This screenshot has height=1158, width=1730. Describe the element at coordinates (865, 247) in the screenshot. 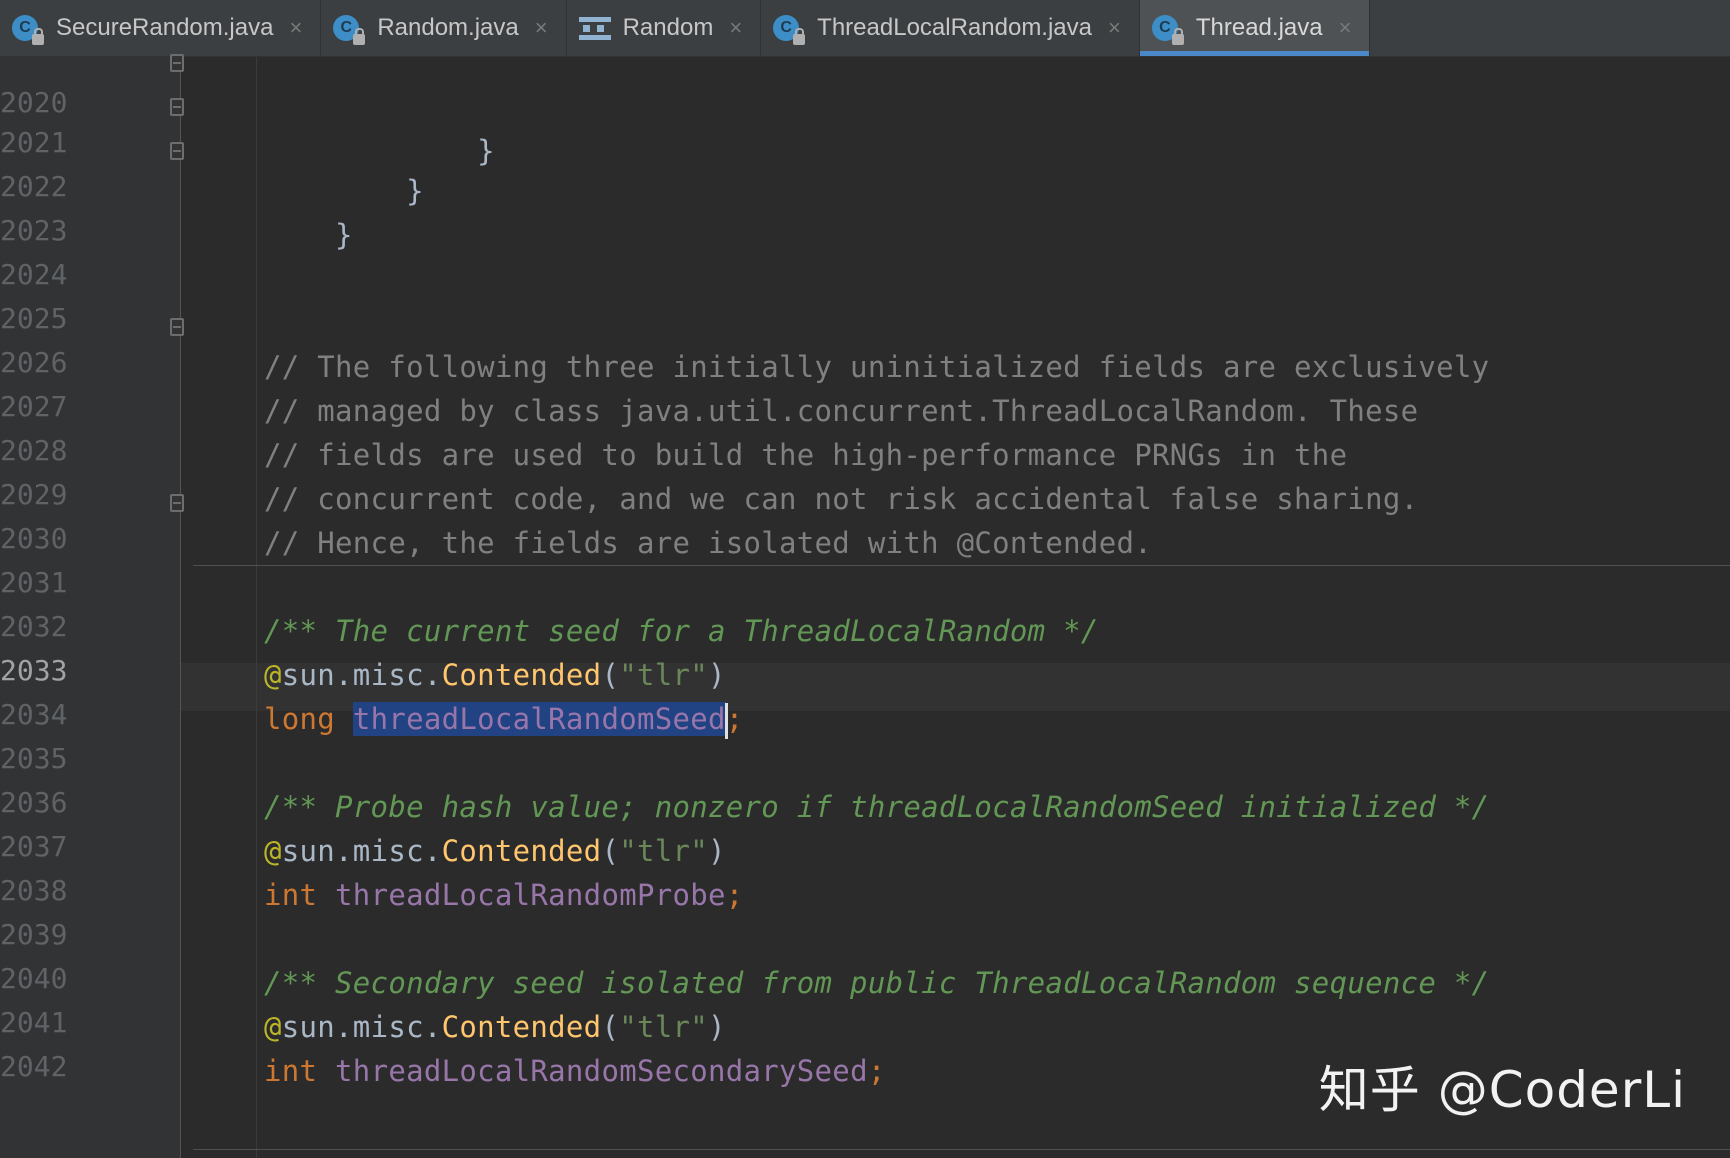

I see `code-line: 2024` at that location.